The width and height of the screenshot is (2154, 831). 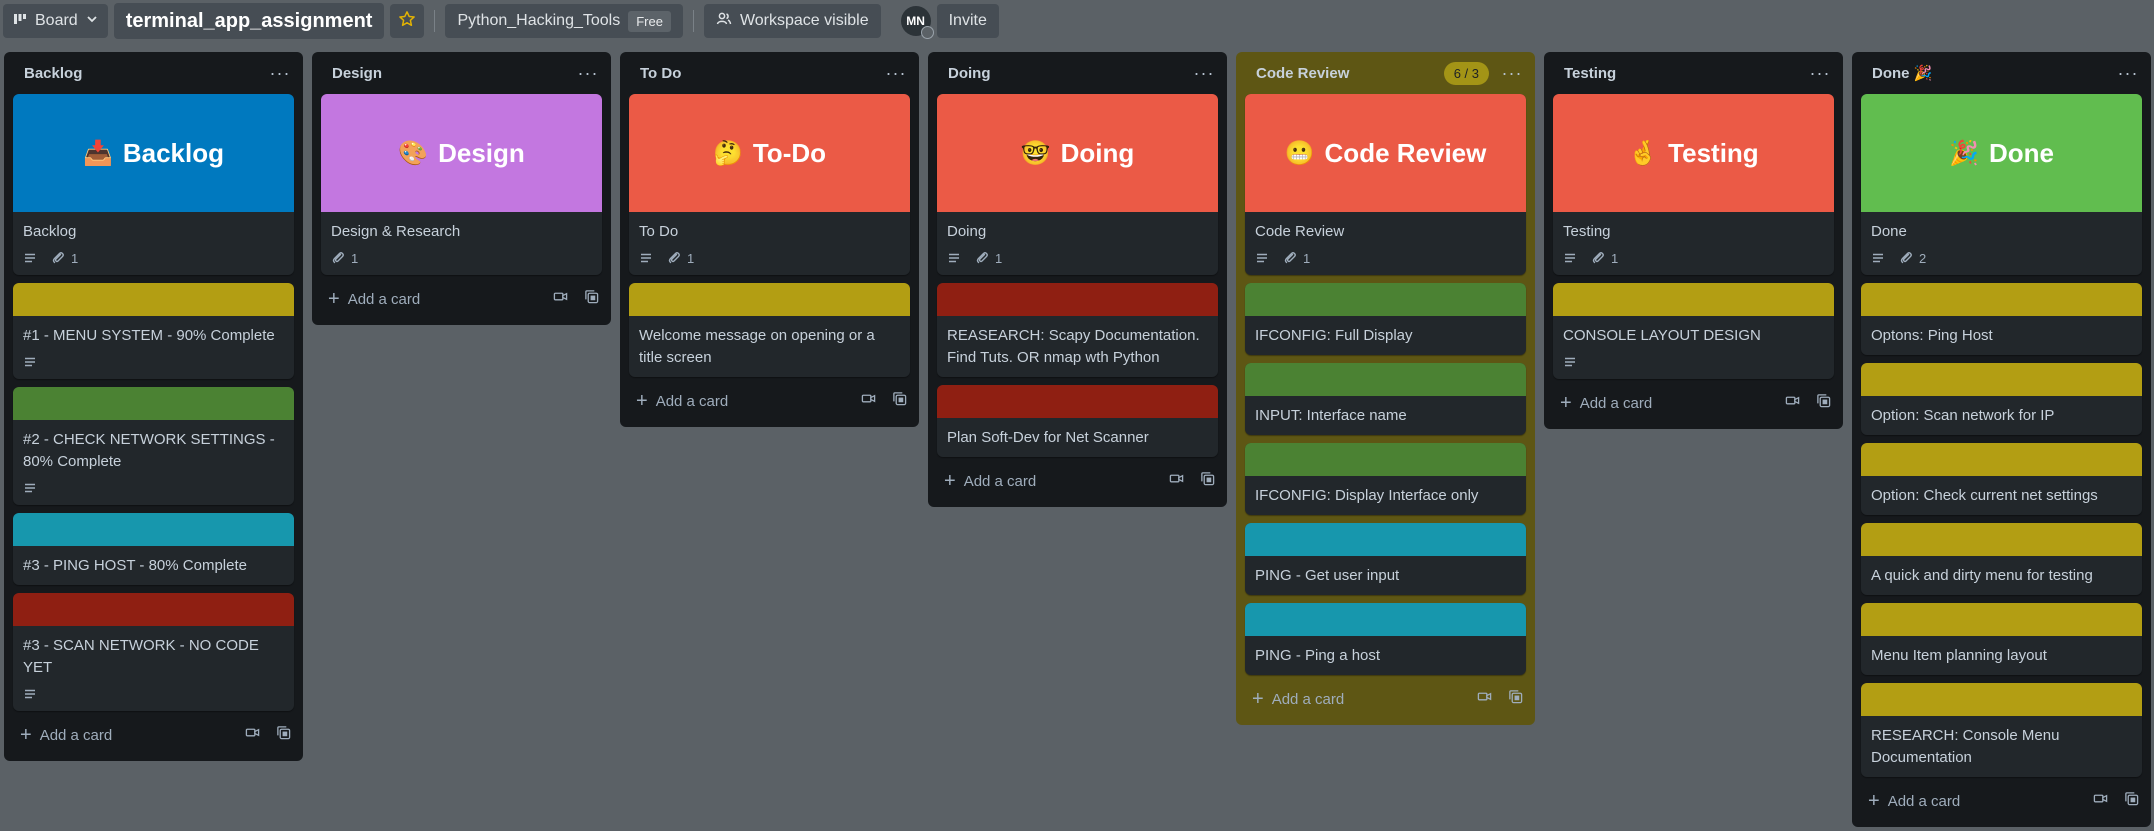 I want to click on card-title: PING - Get user input, so click(x=1327, y=575).